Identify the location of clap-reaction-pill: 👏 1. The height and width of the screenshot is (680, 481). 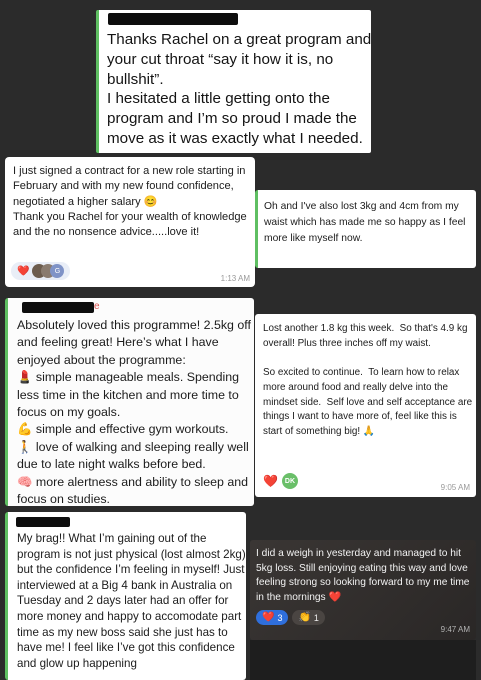
(308, 617).